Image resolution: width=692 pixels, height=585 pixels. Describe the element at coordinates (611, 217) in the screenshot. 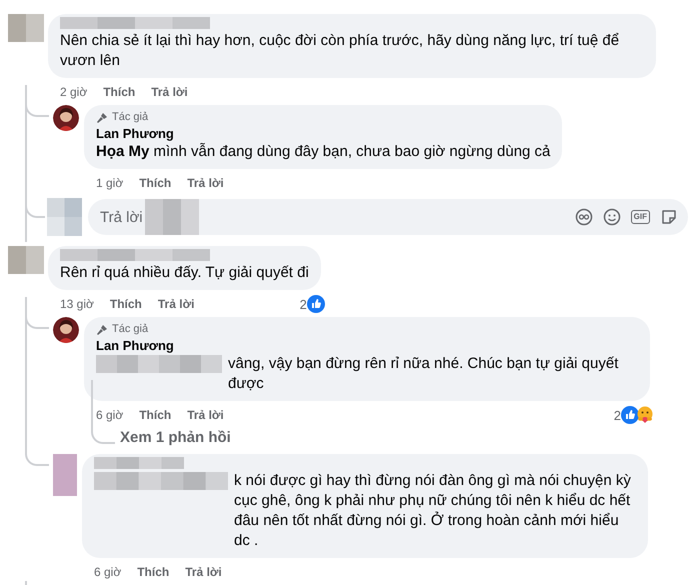

I see `emoji-icon` at that location.